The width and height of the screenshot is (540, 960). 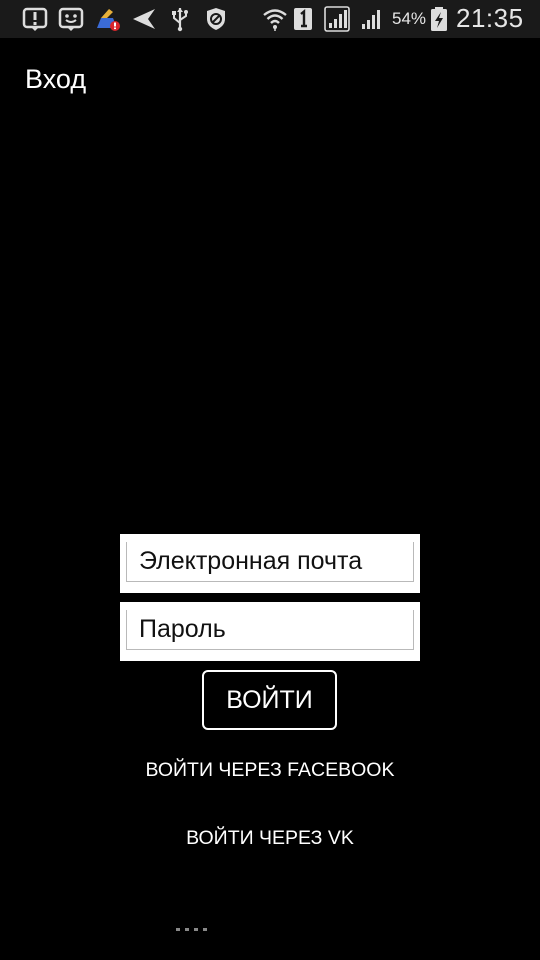 I want to click on usb-icon, so click(x=180, y=19).